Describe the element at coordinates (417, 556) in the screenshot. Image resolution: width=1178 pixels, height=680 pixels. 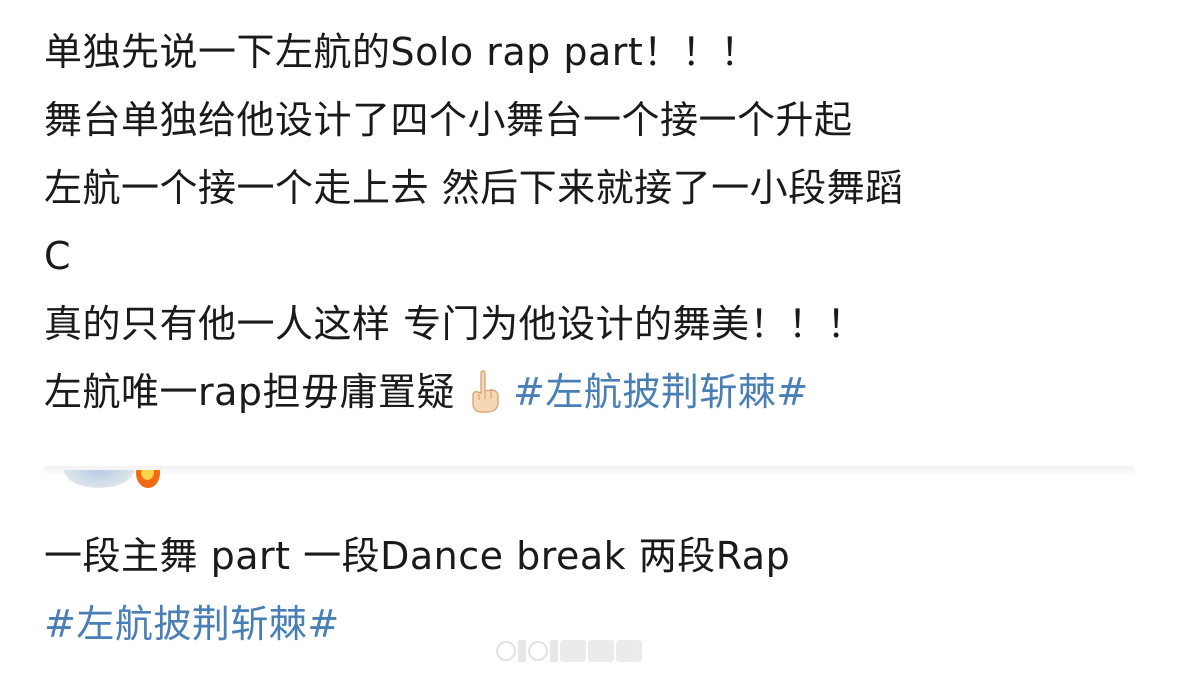
I see `reply-line-1: 一段主舞 part 一段Dance break 两段Rap` at that location.